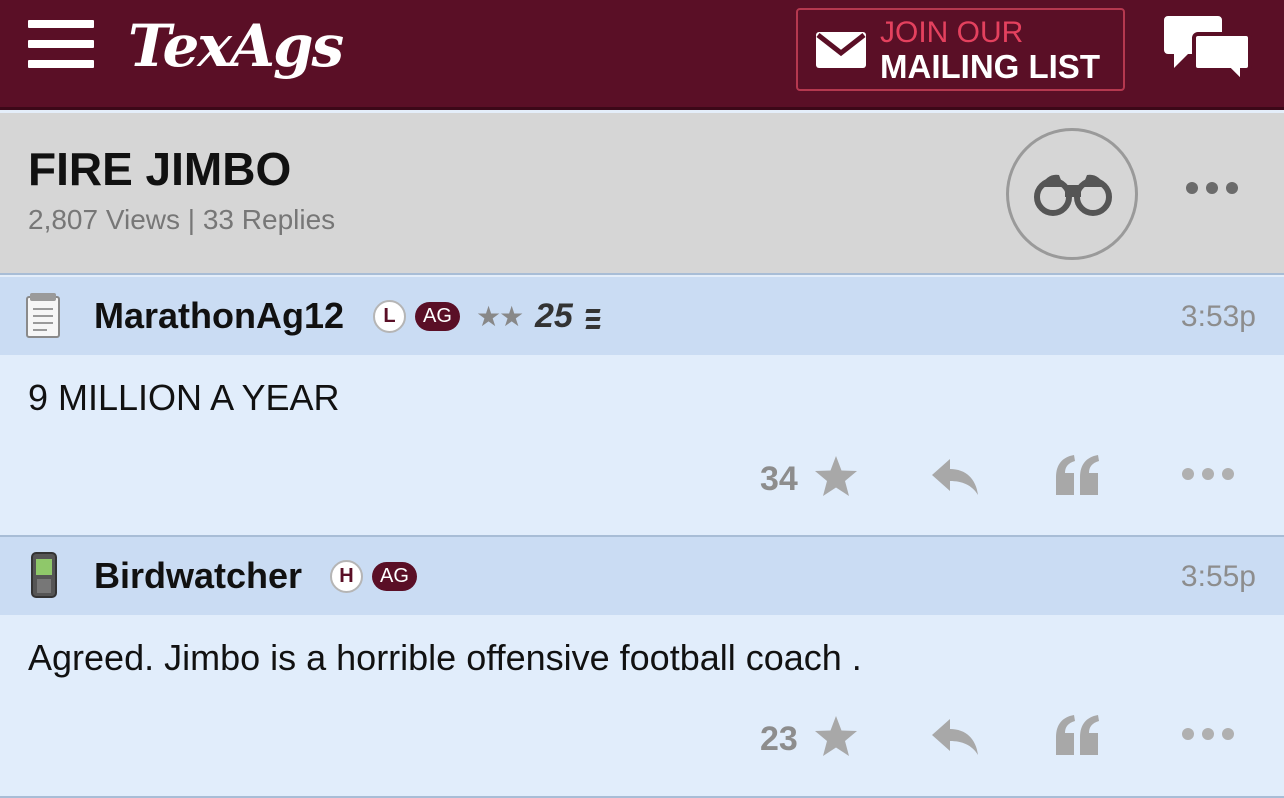 This screenshot has width=1284, height=798. I want to click on post-header: Birdwatcher H AG 3:55p, so click(642, 576).